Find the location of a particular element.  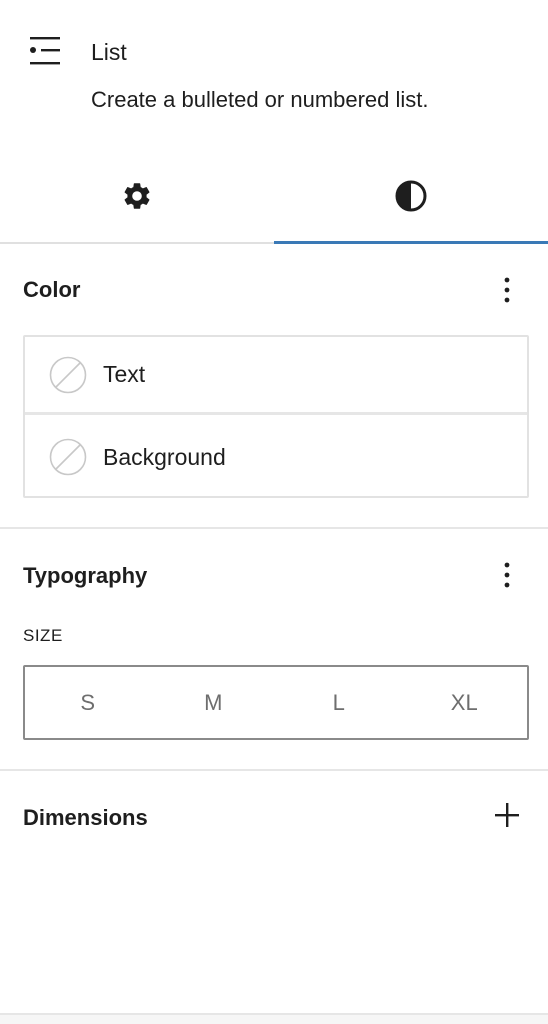

inspector-tabs is located at coordinates (274, 197).